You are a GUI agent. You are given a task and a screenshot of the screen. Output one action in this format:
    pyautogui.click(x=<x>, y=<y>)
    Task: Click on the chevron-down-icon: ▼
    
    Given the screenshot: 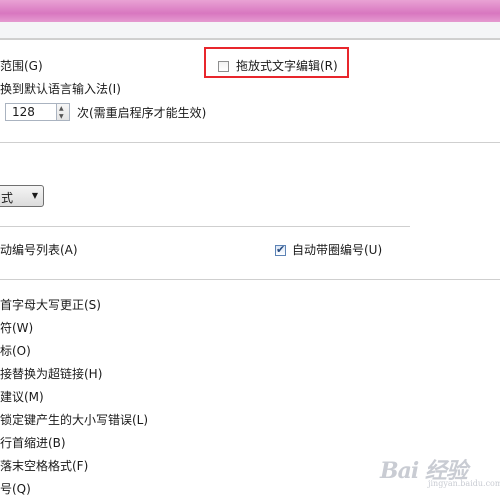 What is the action you would take?
    pyautogui.click(x=34, y=195)
    